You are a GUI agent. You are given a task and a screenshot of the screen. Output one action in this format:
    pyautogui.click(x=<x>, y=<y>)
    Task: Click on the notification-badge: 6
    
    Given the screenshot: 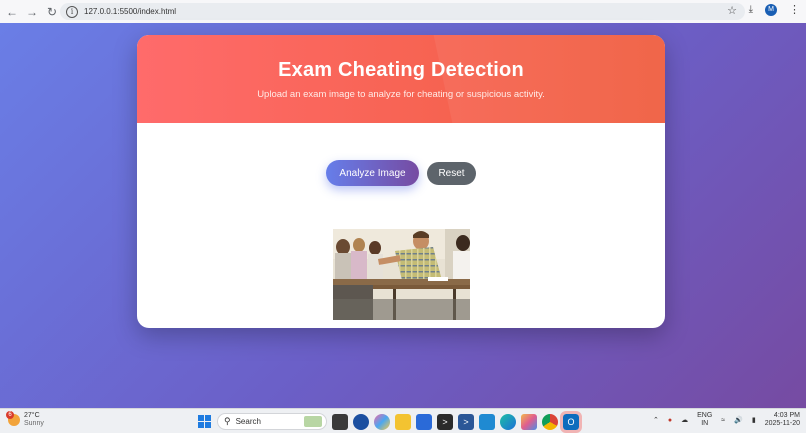 What is the action you would take?
    pyautogui.click(x=10, y=415)
    